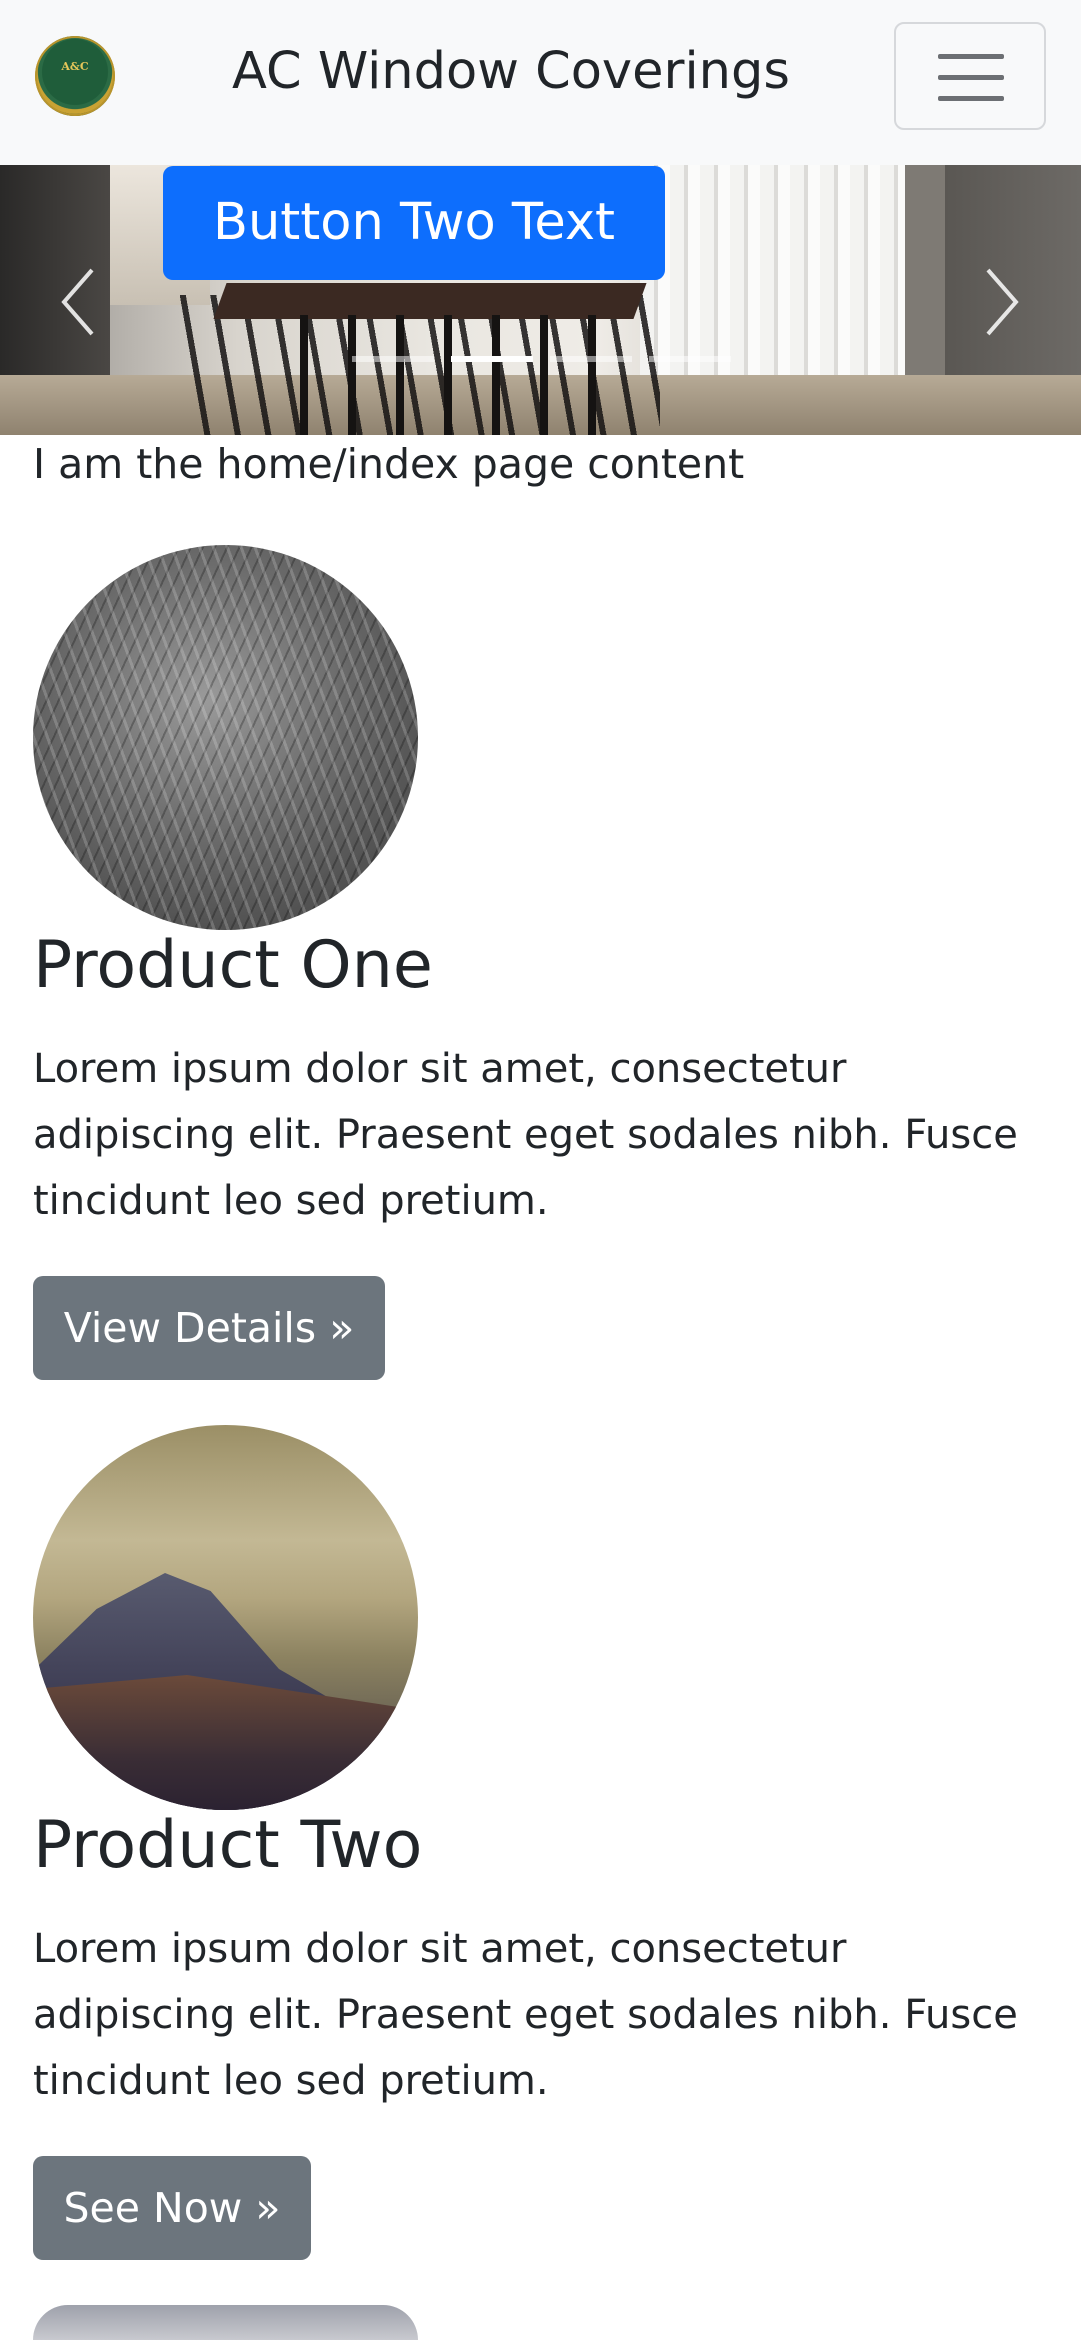 The width and height of the screenshot is (1081, 2340). I want to click on see-now-button: See Now », so click(172, 2208).